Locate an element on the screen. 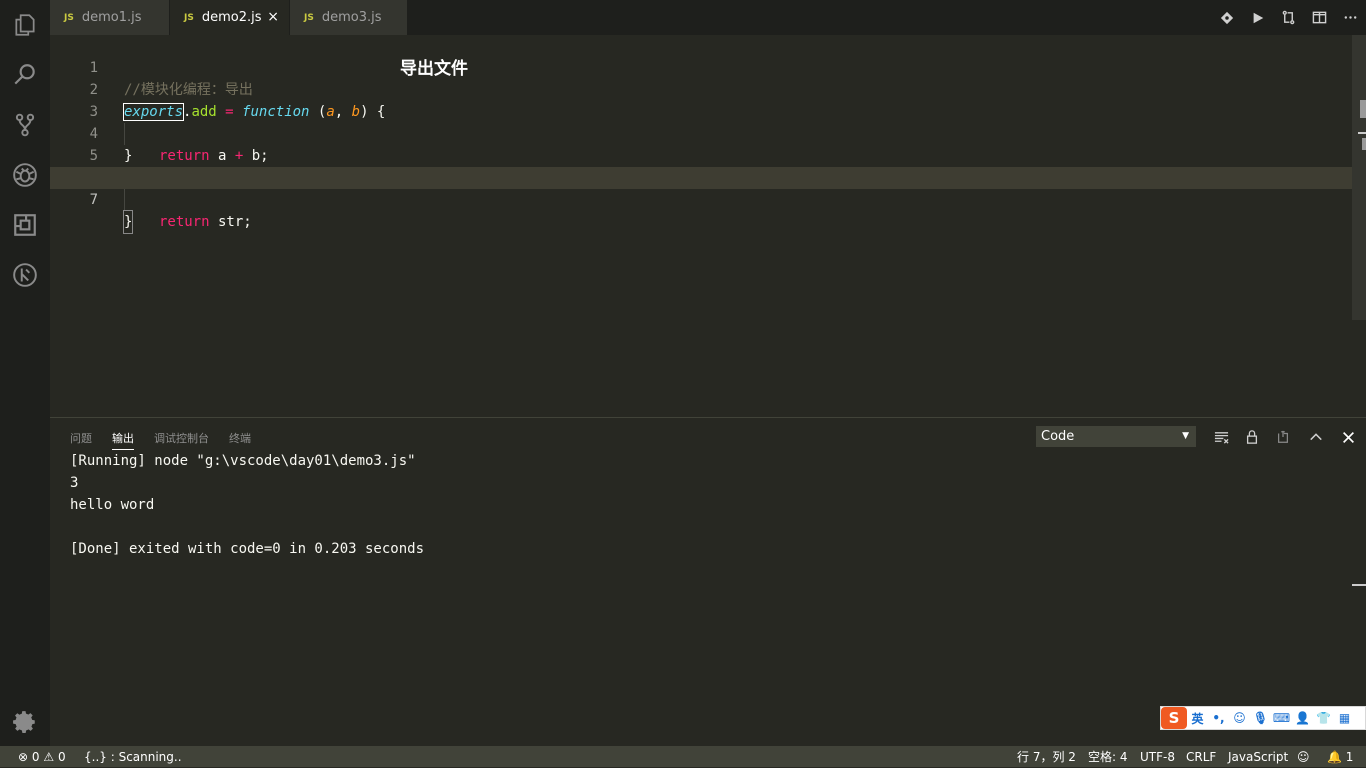  ime-mode: 英 is located at coordinates (1197, 718).